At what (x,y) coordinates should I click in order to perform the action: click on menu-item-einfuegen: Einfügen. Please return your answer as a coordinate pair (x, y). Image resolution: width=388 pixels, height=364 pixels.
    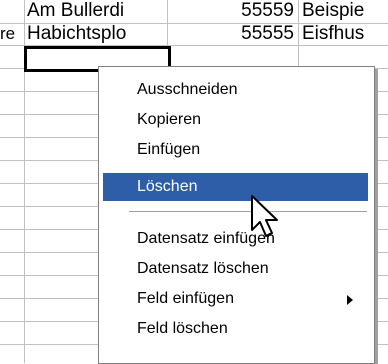
    Looking at the image, I should click on (235, 150).